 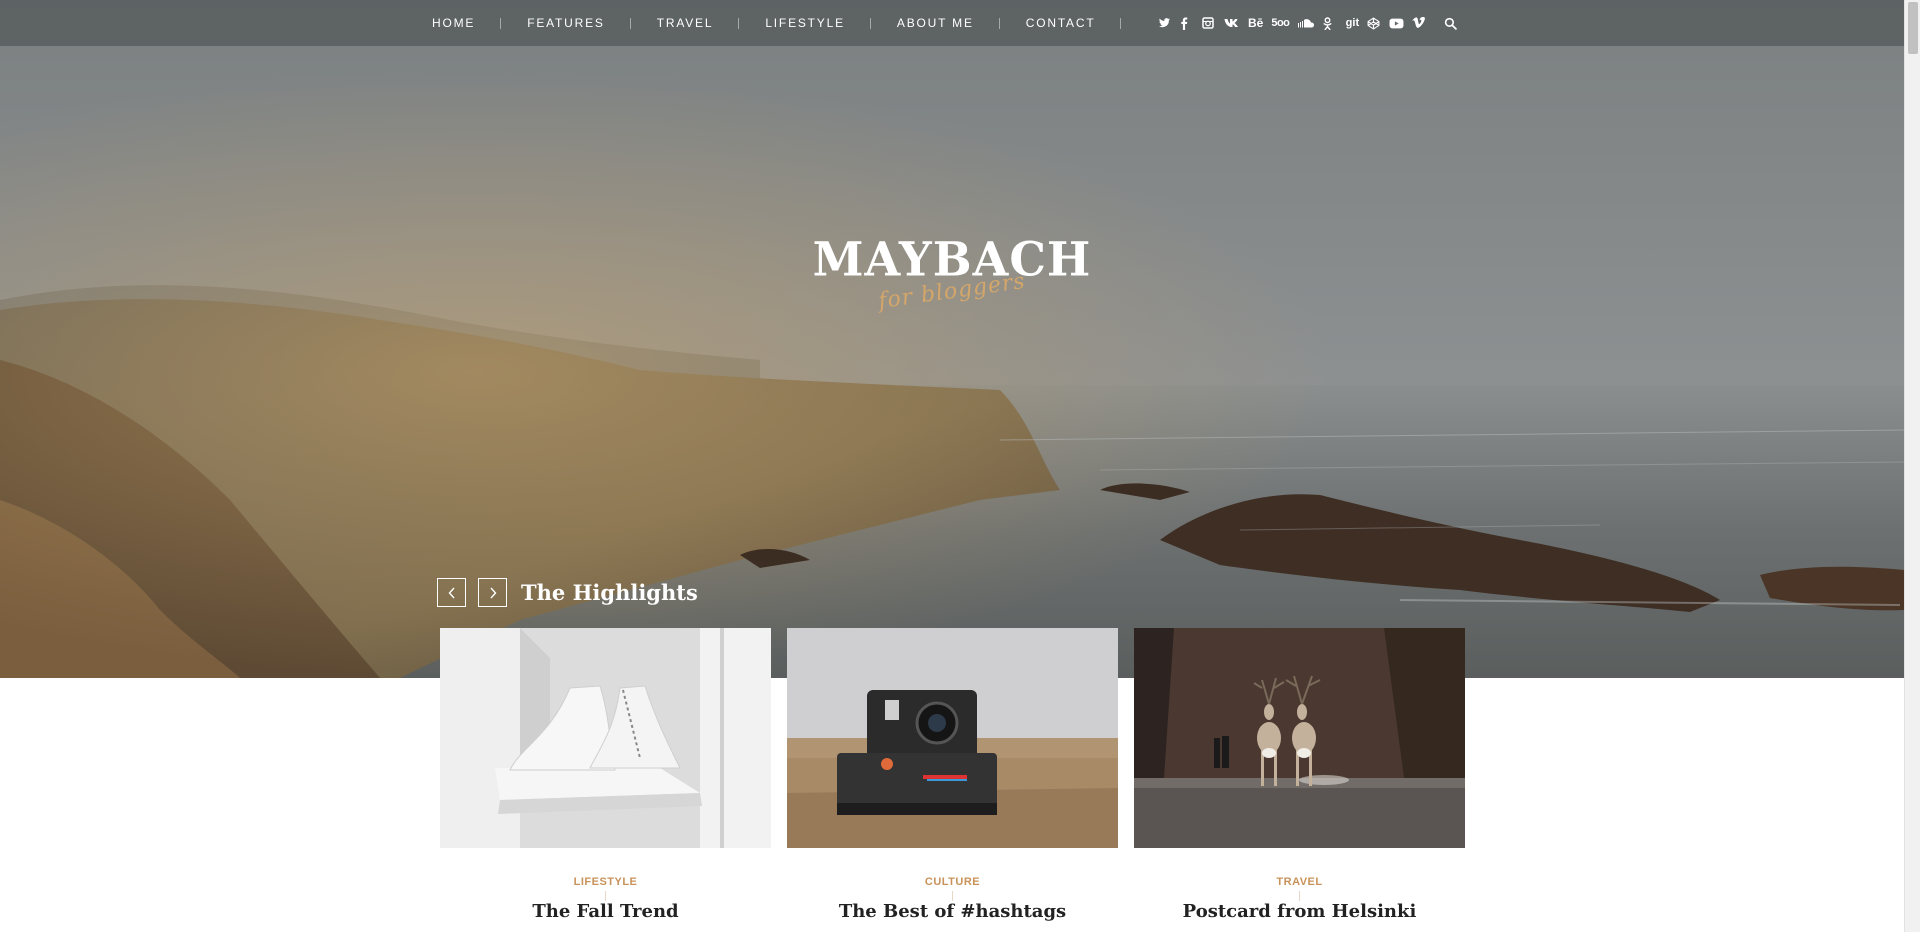 What do you see at coordinates (952, 911) in the screenshot?
I see `card-title: The Best of #hashtags` at bounding box center [952, 911].